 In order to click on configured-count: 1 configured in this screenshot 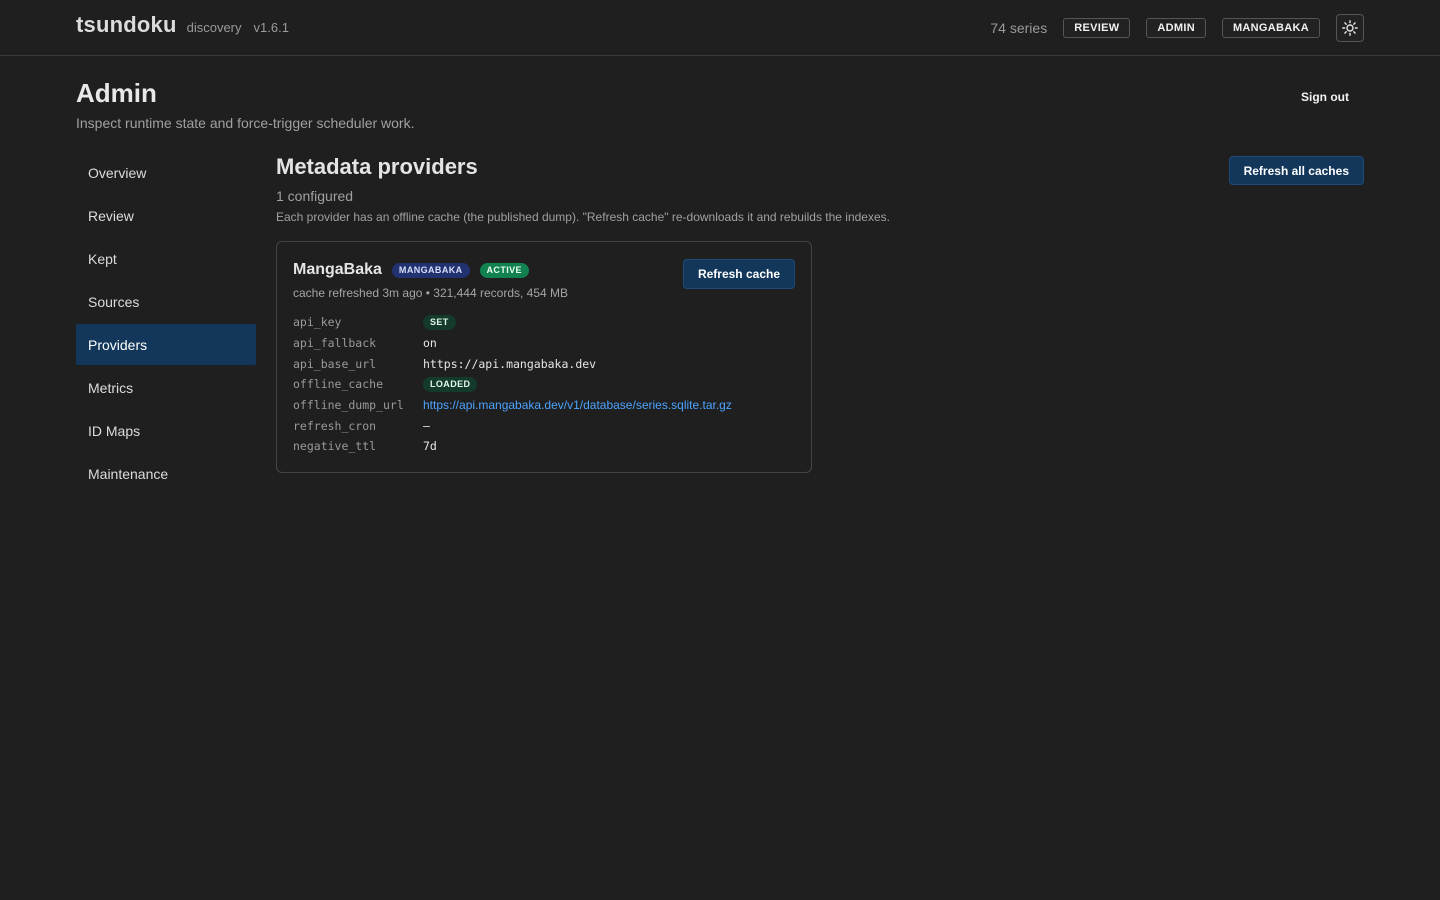, I will do `click(315, 196)`.